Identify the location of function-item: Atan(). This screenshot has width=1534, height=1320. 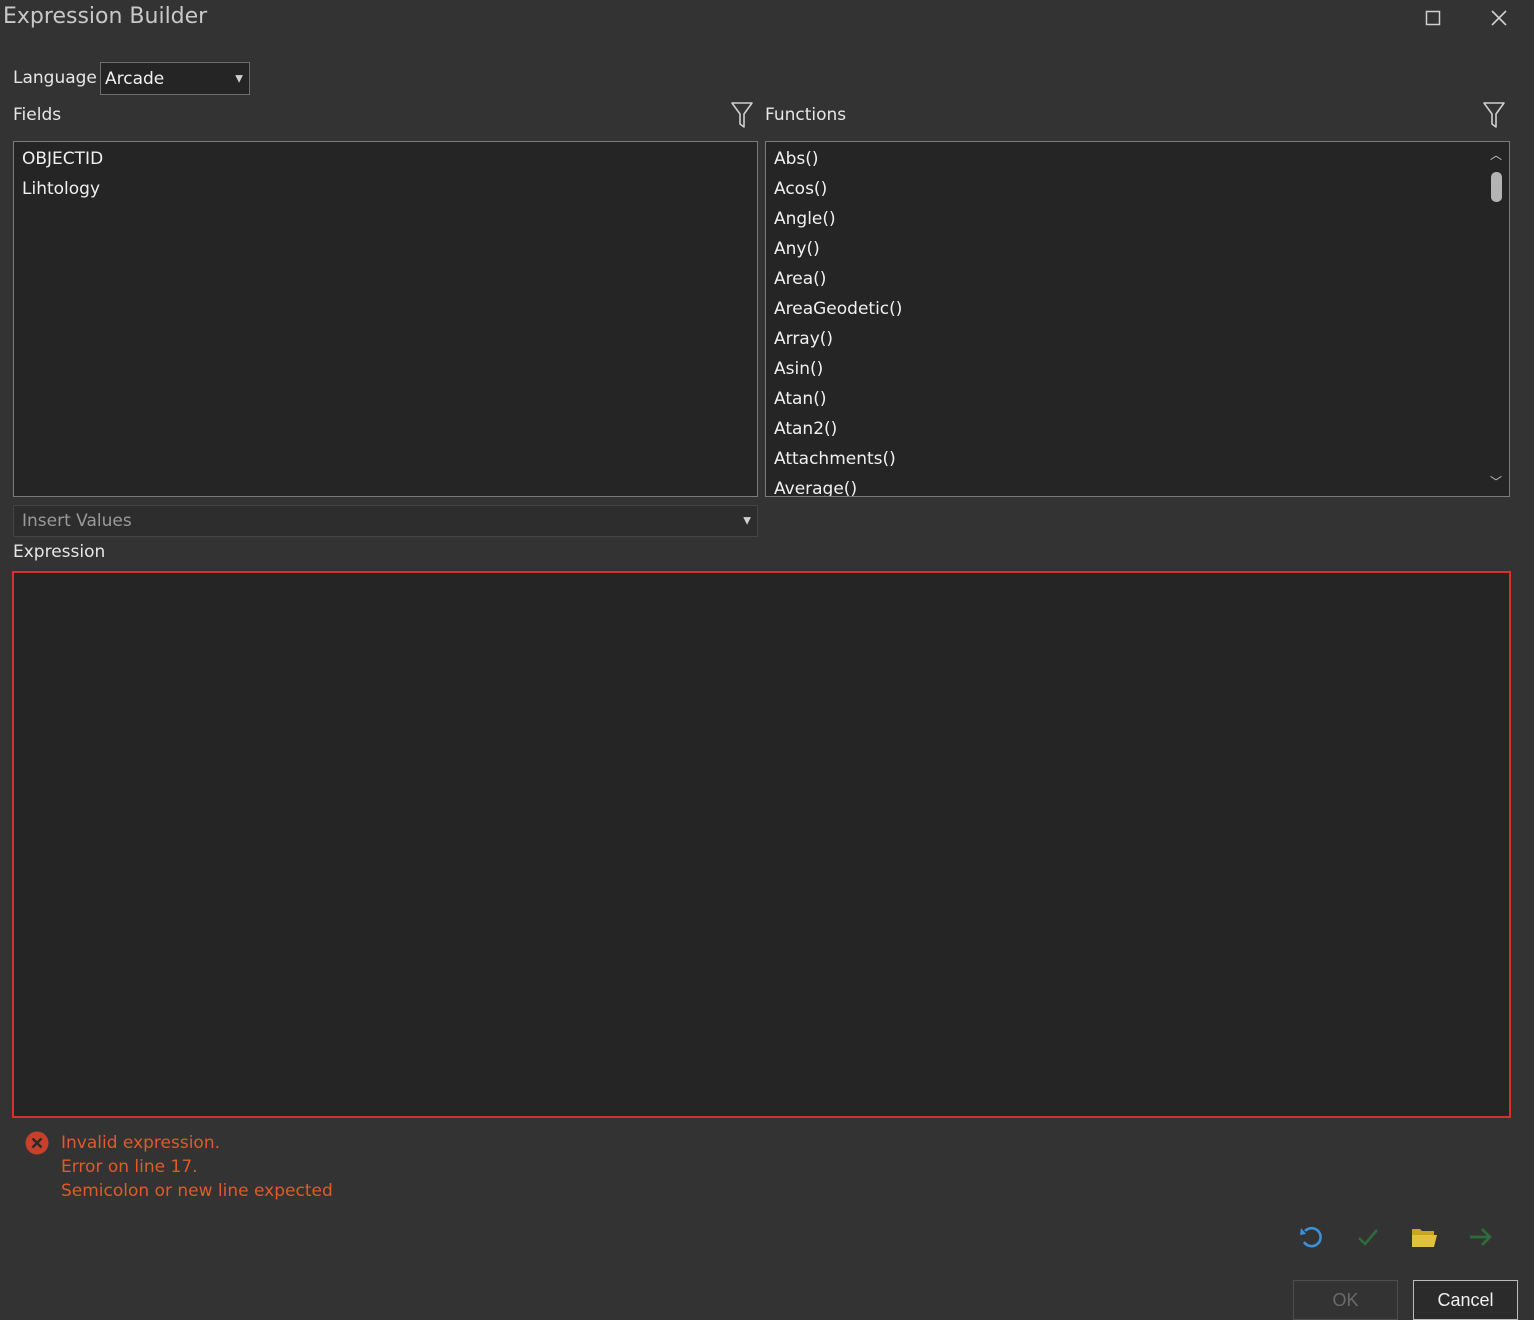
(1137, 399).